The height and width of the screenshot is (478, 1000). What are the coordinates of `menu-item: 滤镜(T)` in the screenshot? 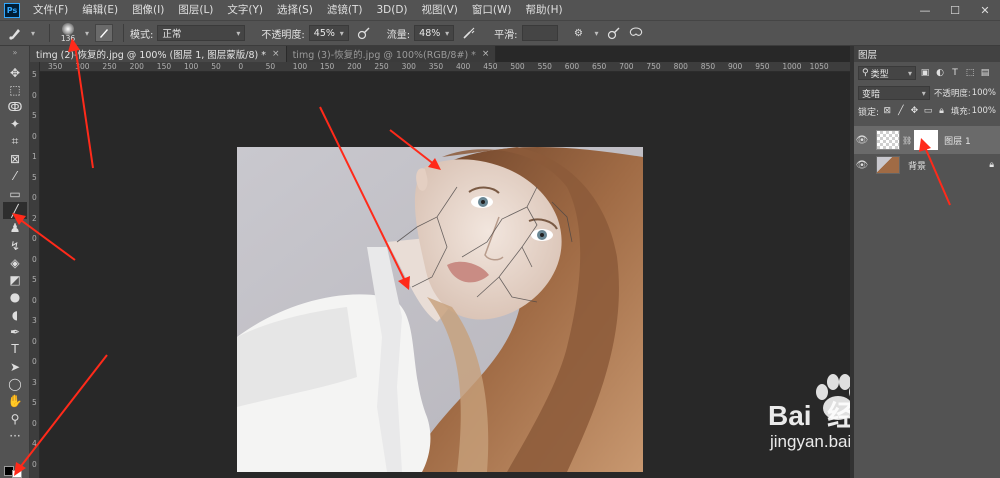 It's located at (345, 10).